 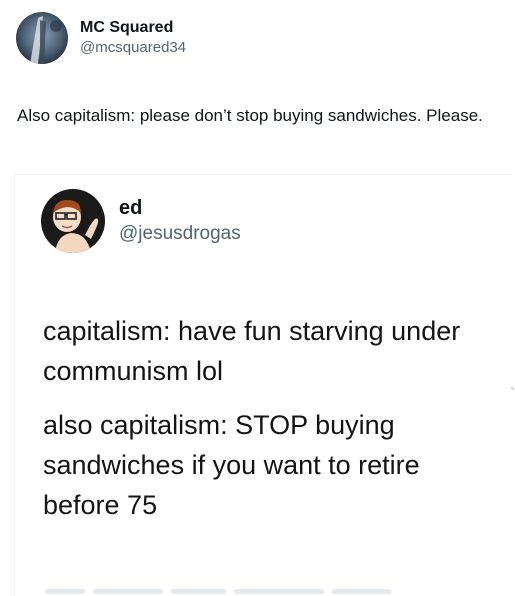 What do you see at coordinates (180, 221) in the screenshot?
I see `embedded-author-info: ed @jesusdrogas` at bounding box center [180, 221].